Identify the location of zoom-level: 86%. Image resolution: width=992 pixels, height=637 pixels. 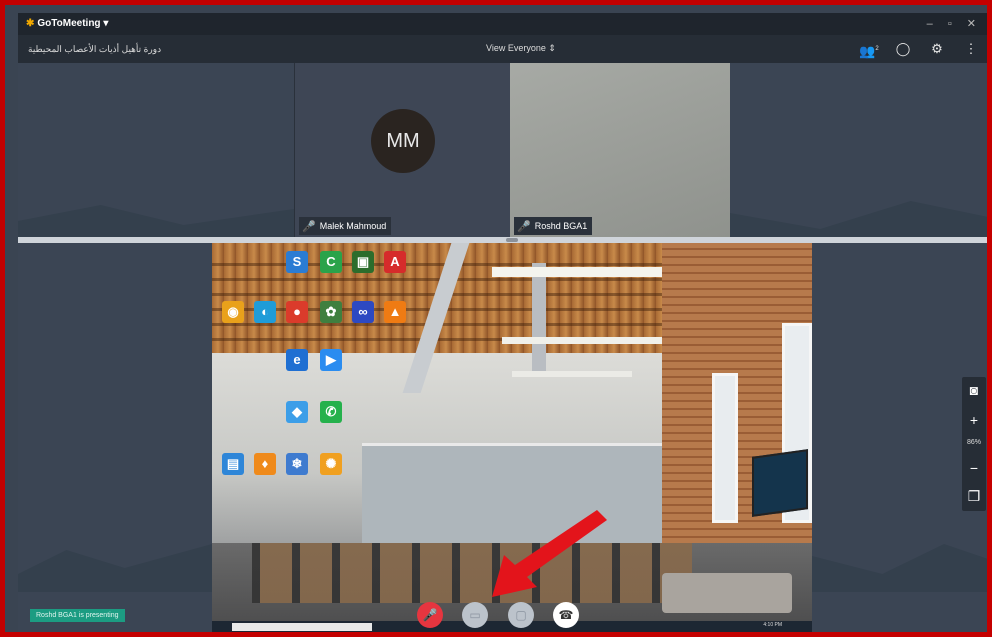
(973, 442).